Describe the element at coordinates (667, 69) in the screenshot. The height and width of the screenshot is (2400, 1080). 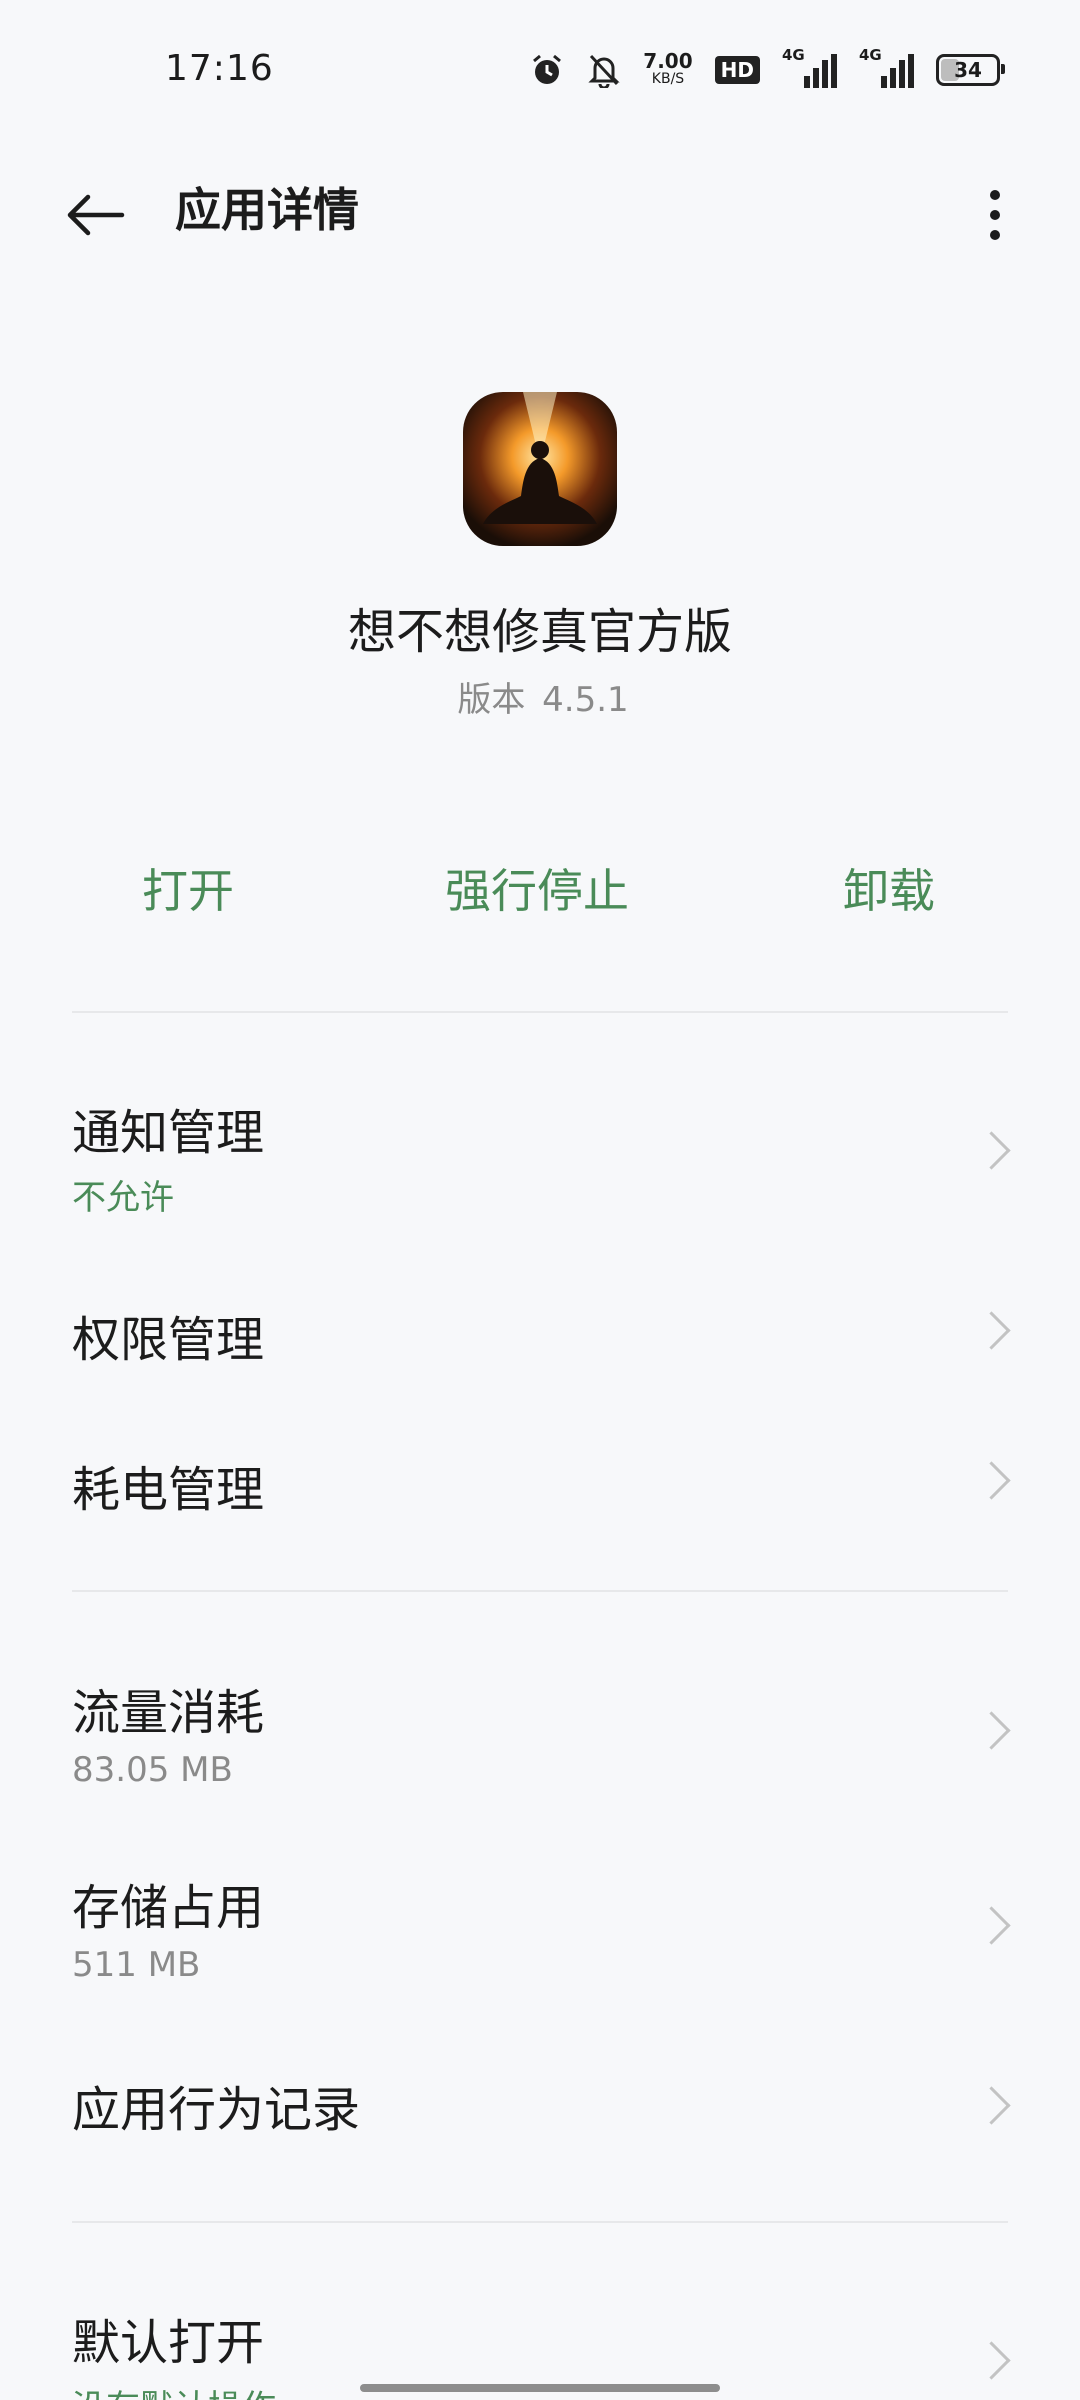
I see `network-speed: 7.00 KB/S` at that location.